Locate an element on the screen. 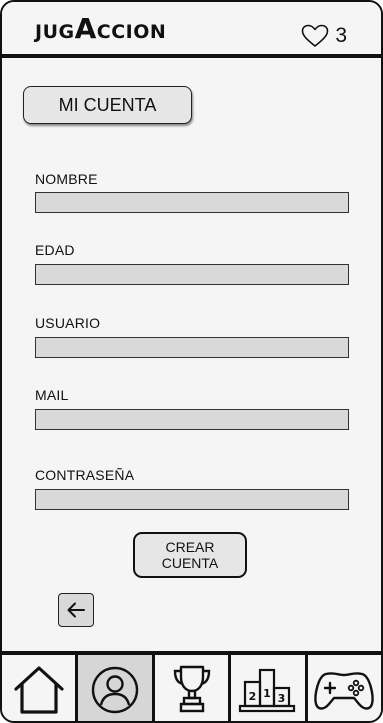 The height and width of the screenshot is (723, 383). nav-ranking: 2 1 3 is located at coordinates (269, 688).